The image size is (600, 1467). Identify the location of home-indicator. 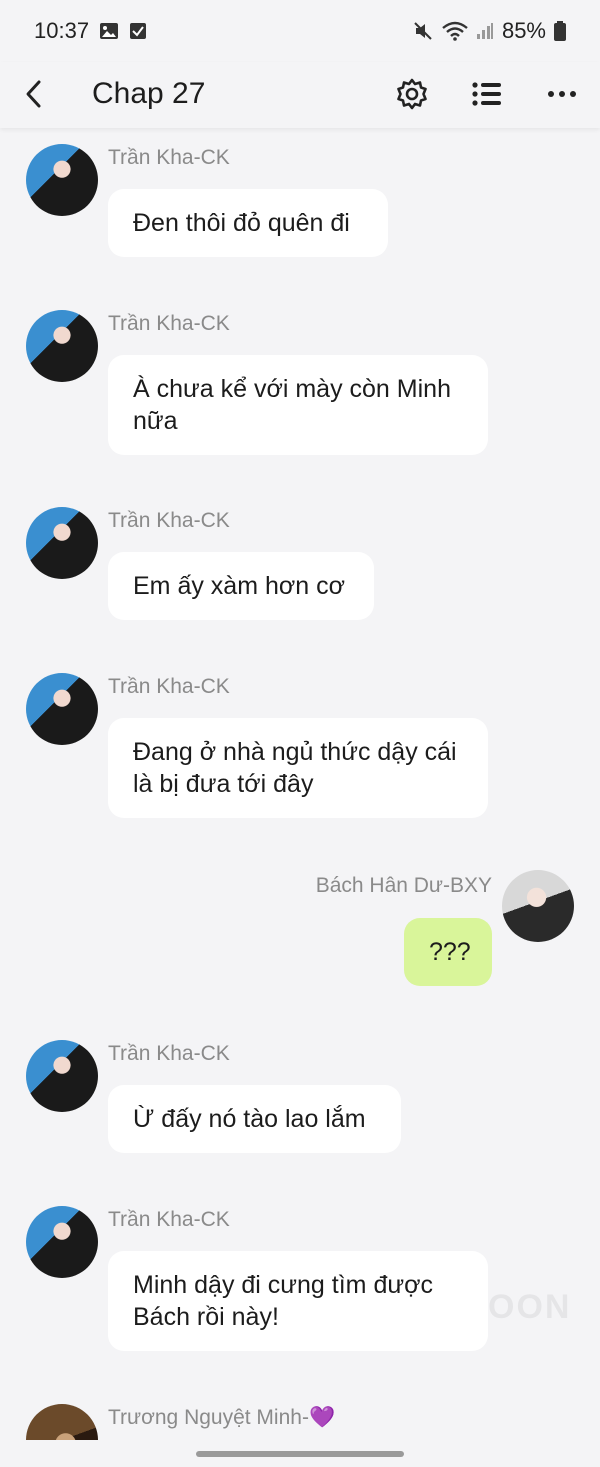
(300, 1454).